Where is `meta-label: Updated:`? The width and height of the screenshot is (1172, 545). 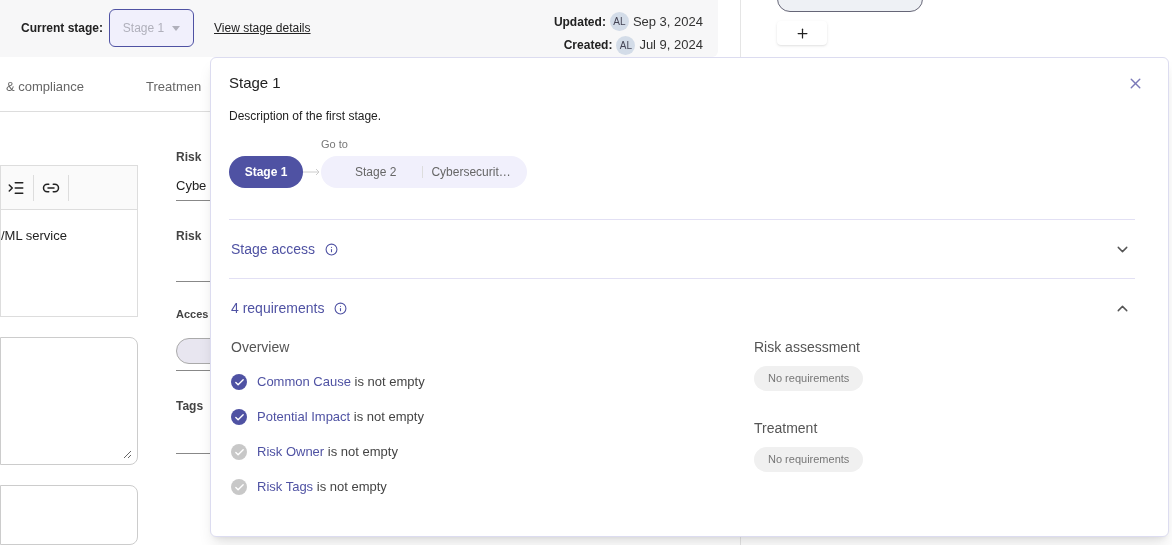
meta-label: Updated: is located at coordinates (579, 22).